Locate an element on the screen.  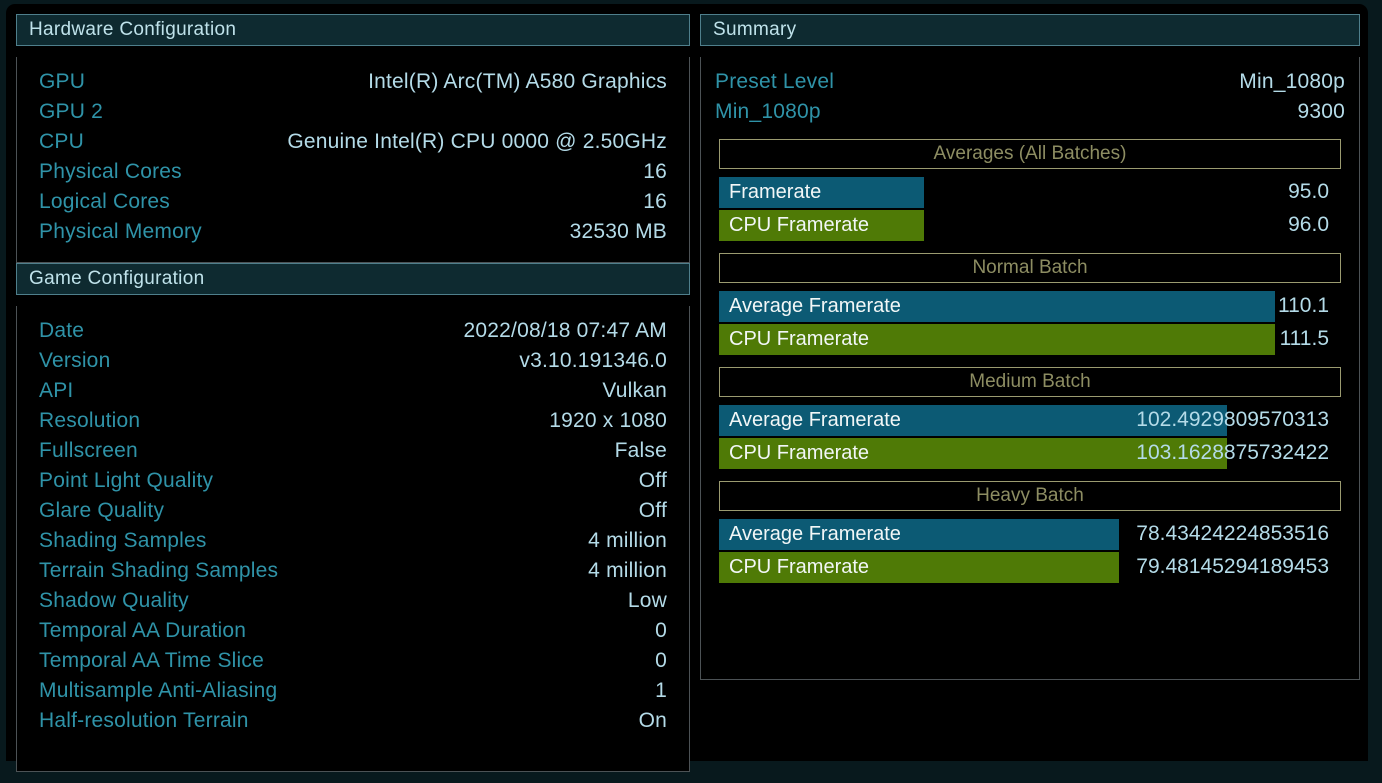
game-label: Fullscreen is located at coordinates (88, 450).